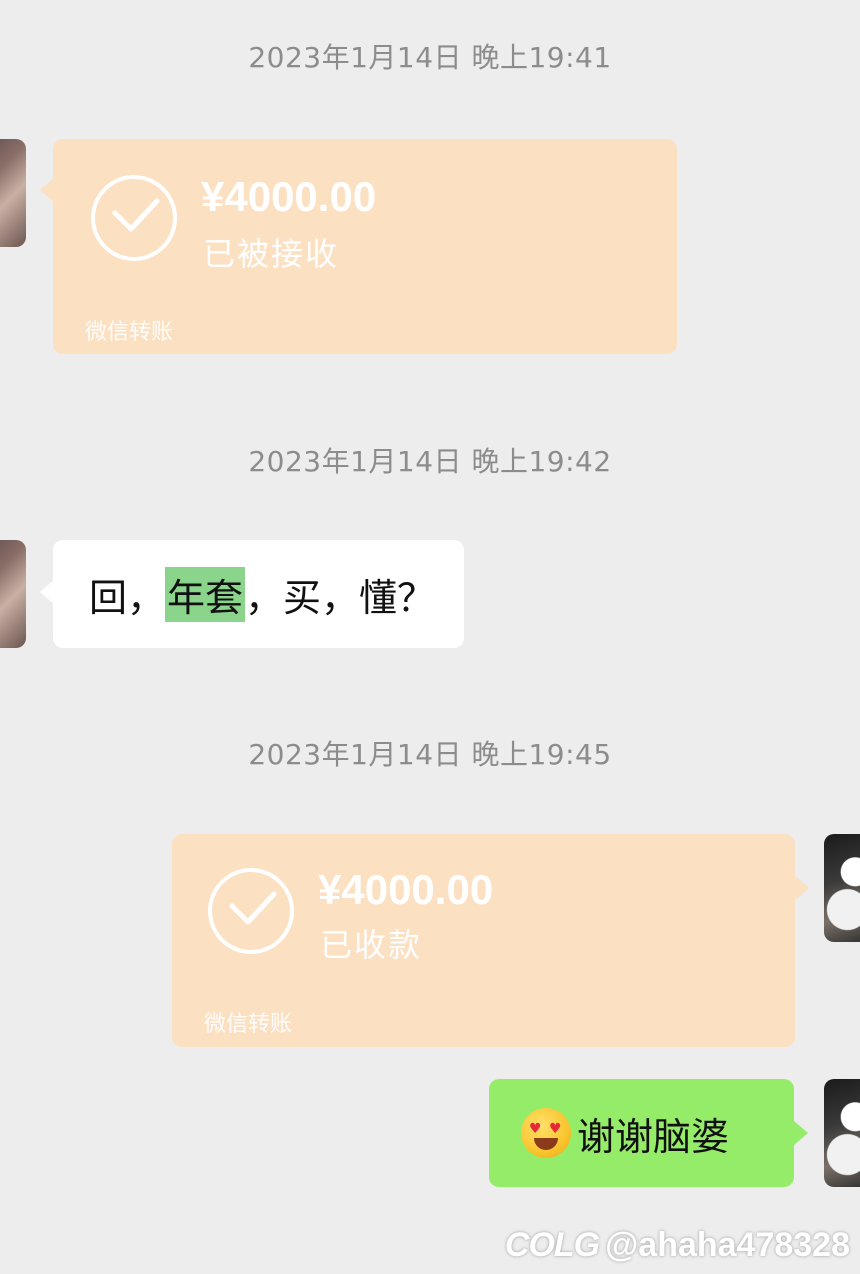 Image resolution: width=860 pixels, height=1274 pixels. I want to click on heart-eyes-emoji-icon: ♥ ♥, so click(546, 1133).